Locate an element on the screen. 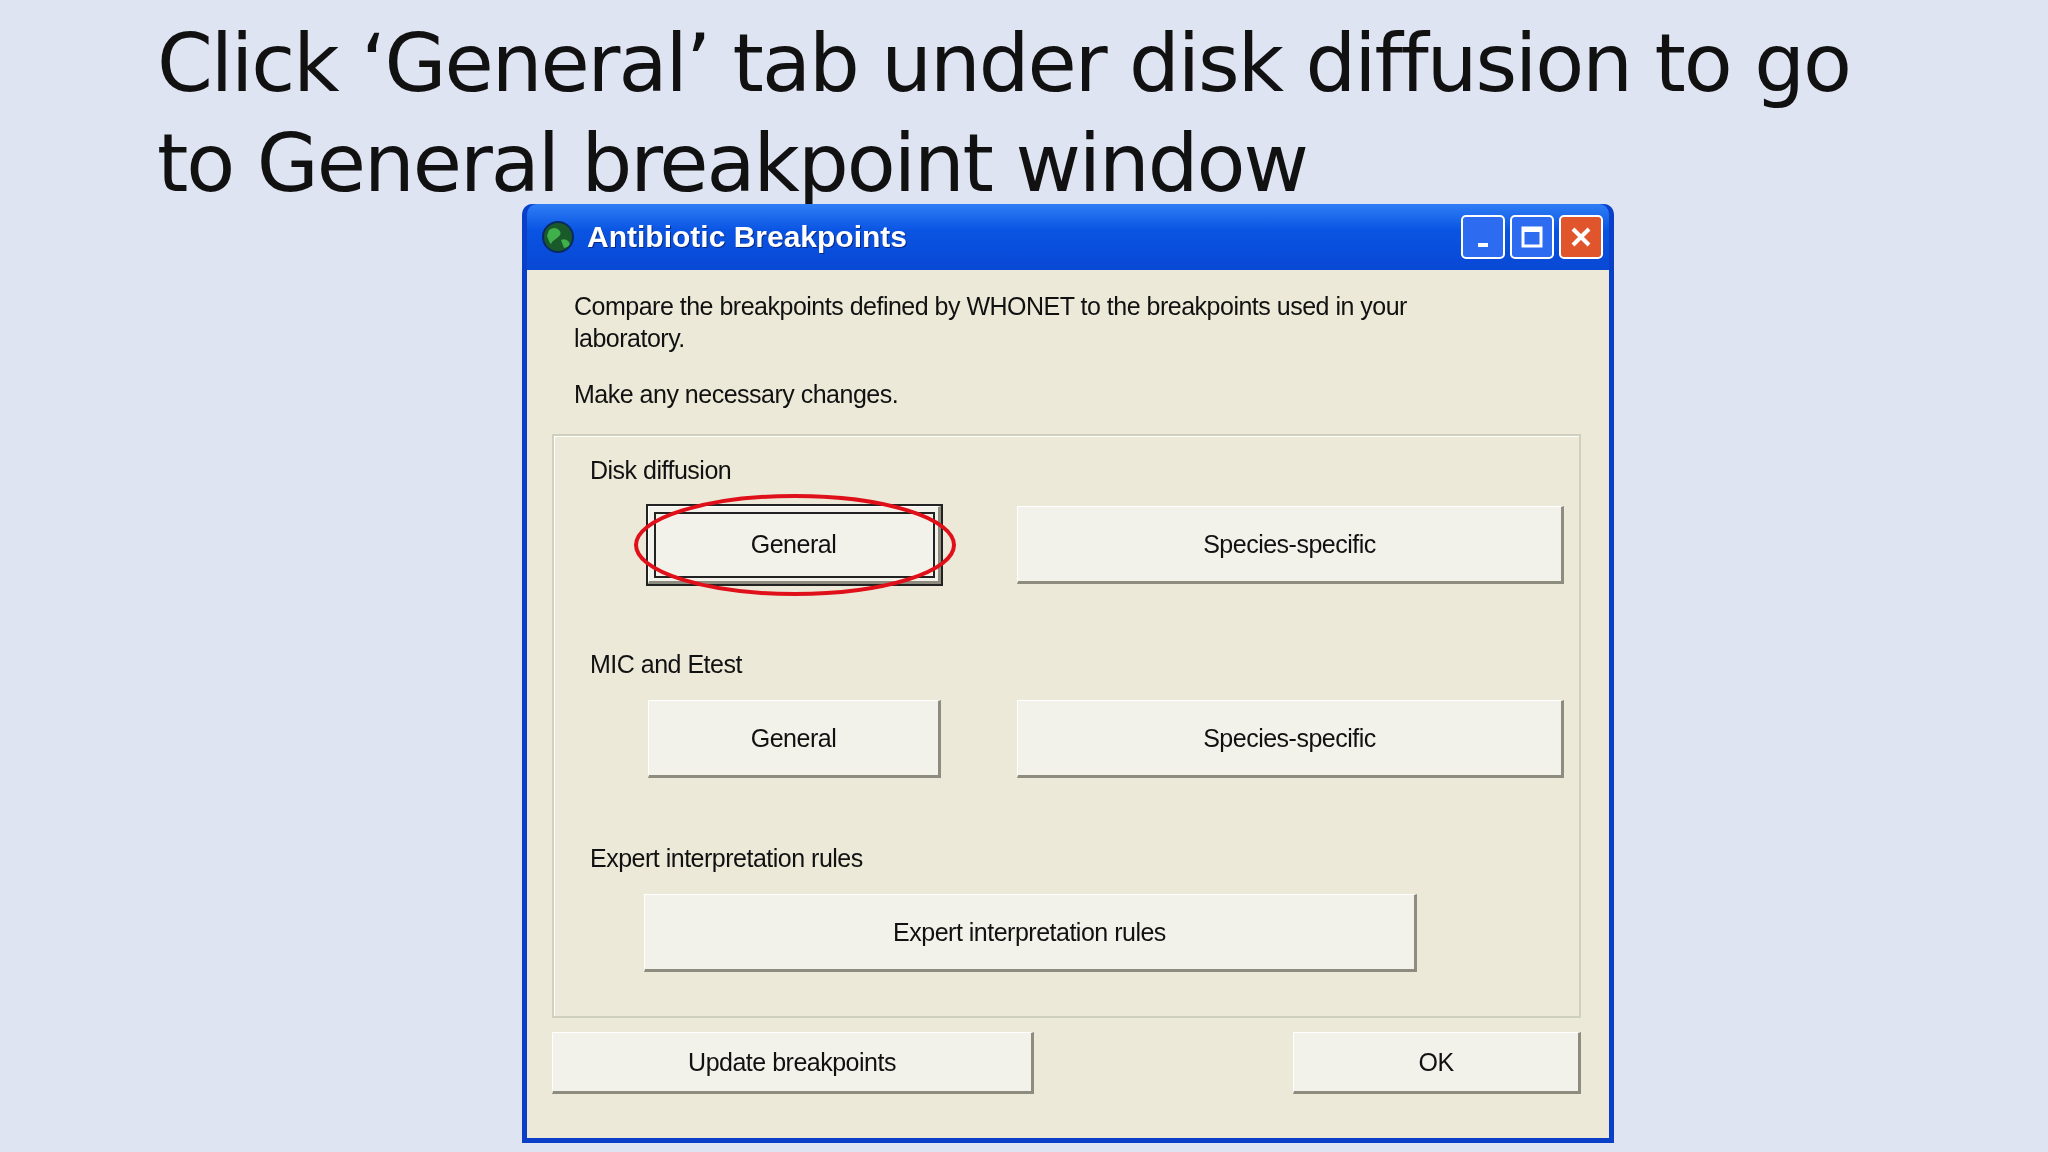  close-button is located at coordinates (1581, 237).